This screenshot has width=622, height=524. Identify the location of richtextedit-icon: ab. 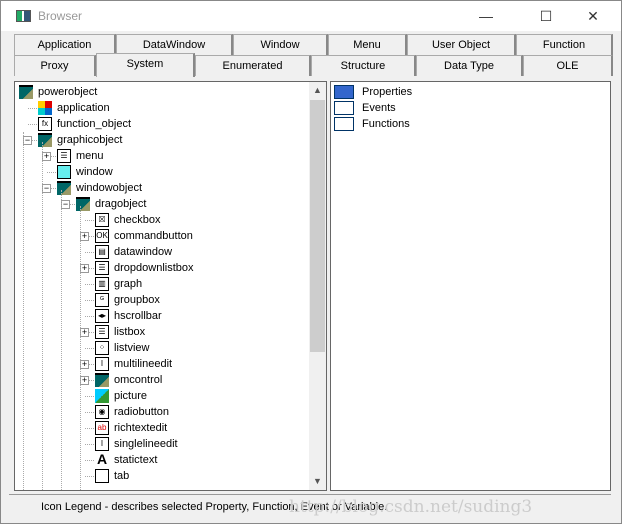
(102, 428).